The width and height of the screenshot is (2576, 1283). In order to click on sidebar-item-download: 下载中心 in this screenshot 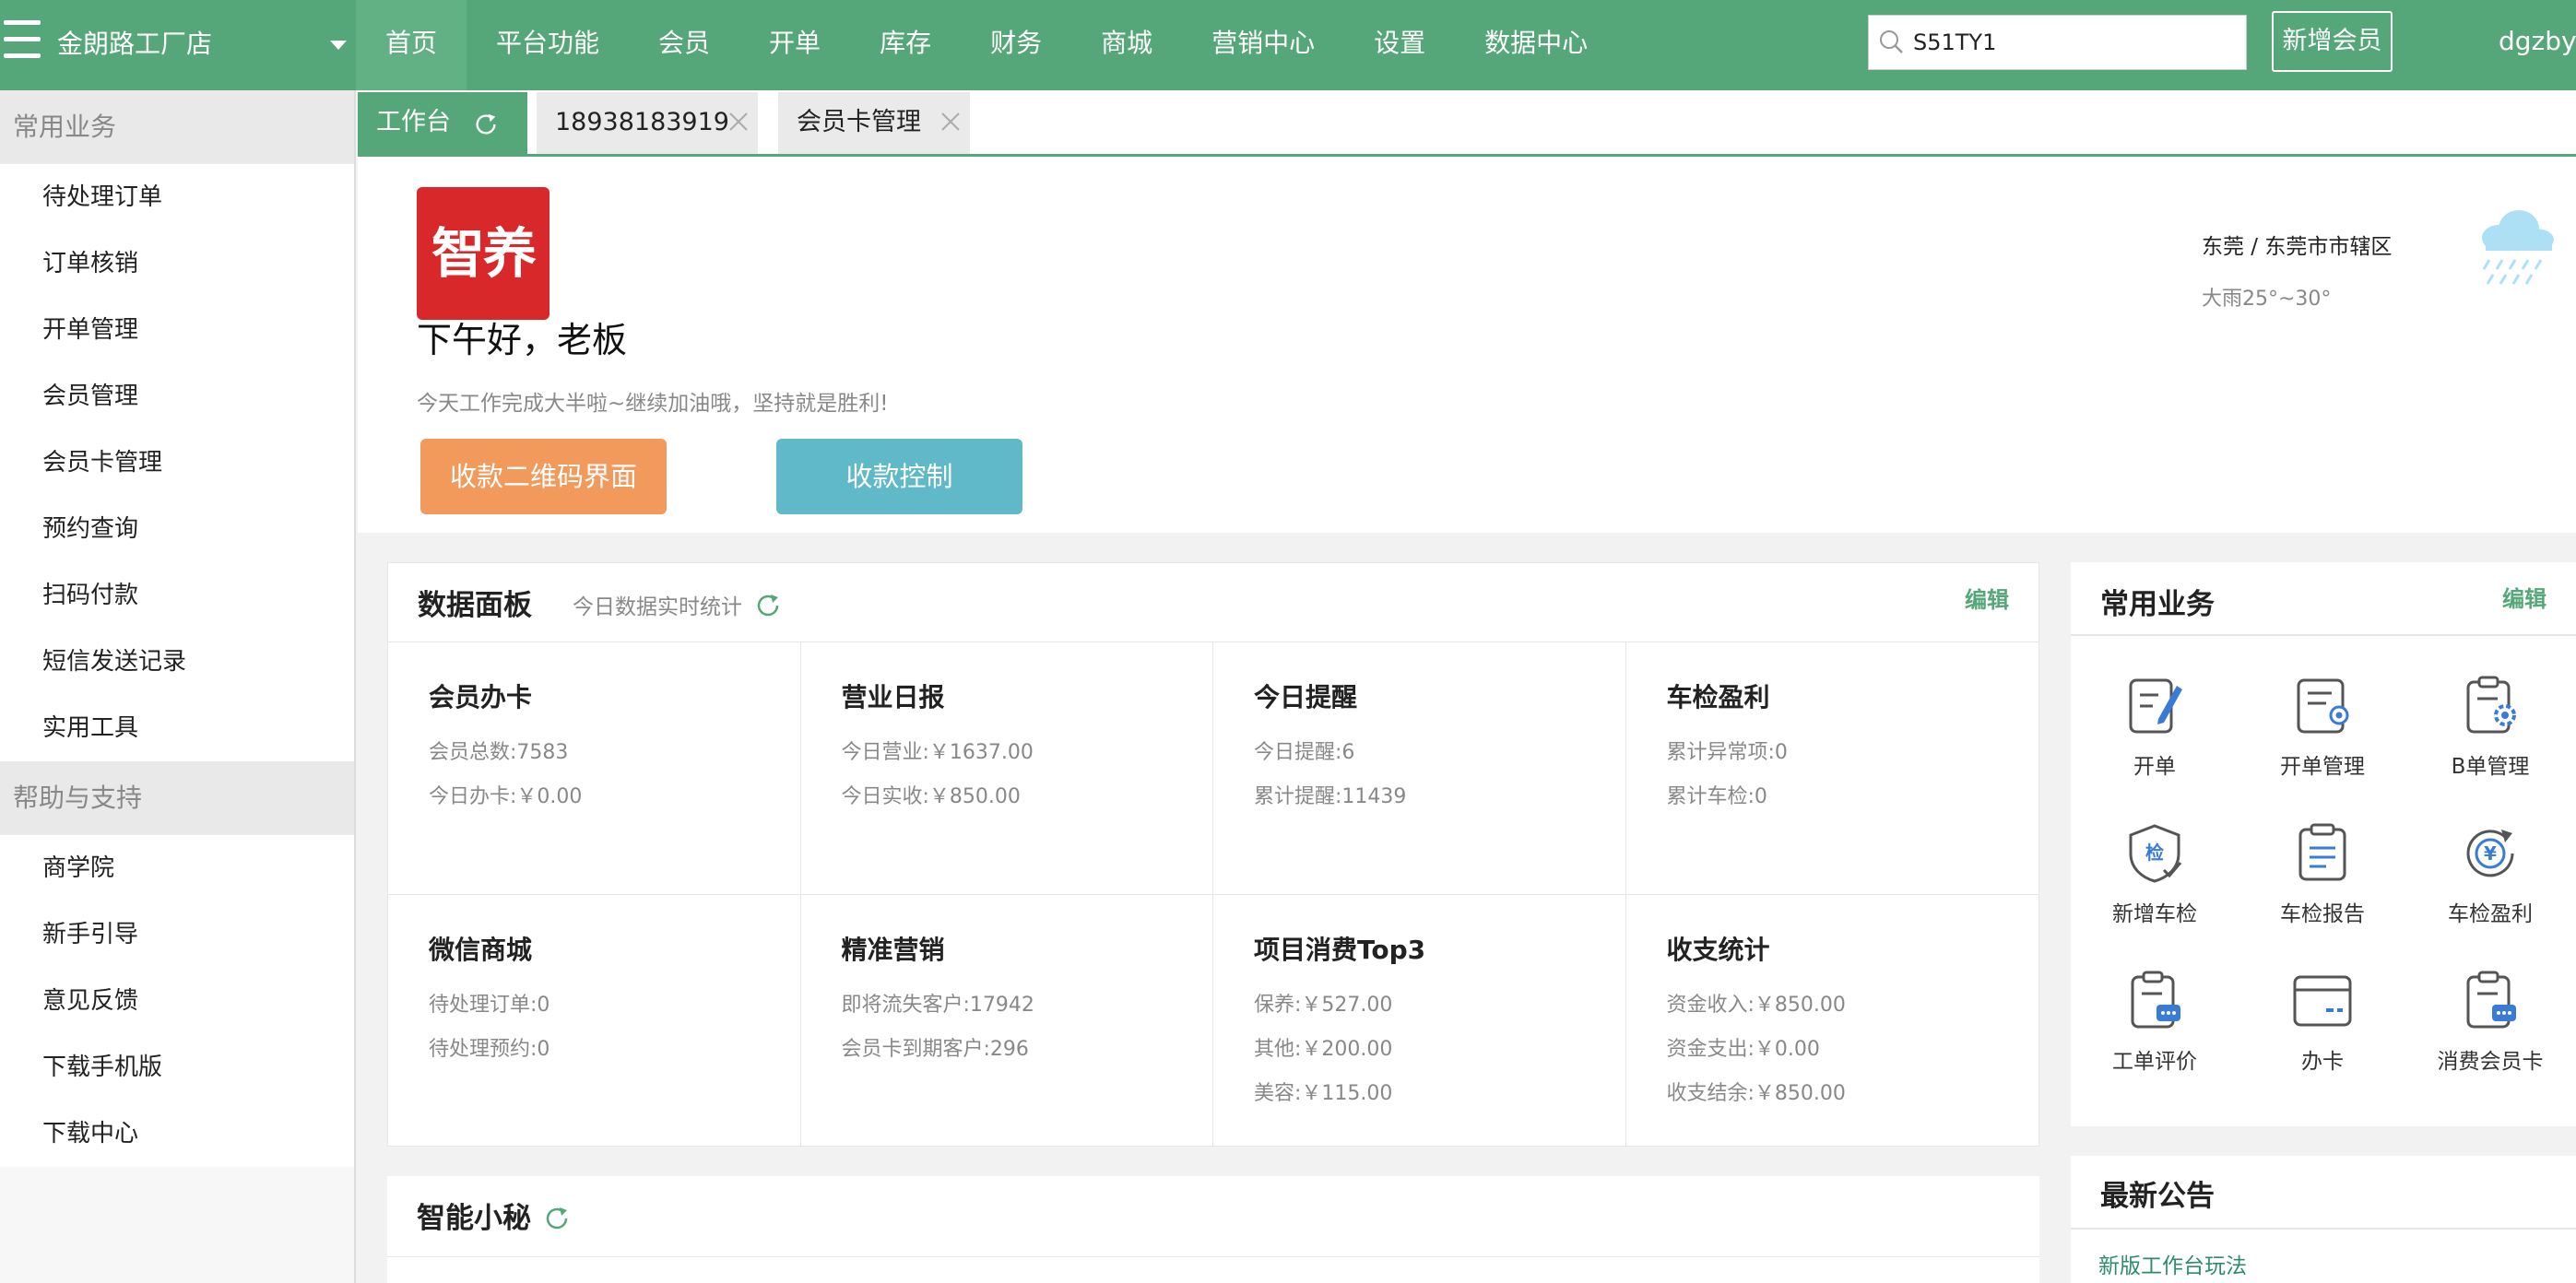, I will do `click(177, 1134)`.